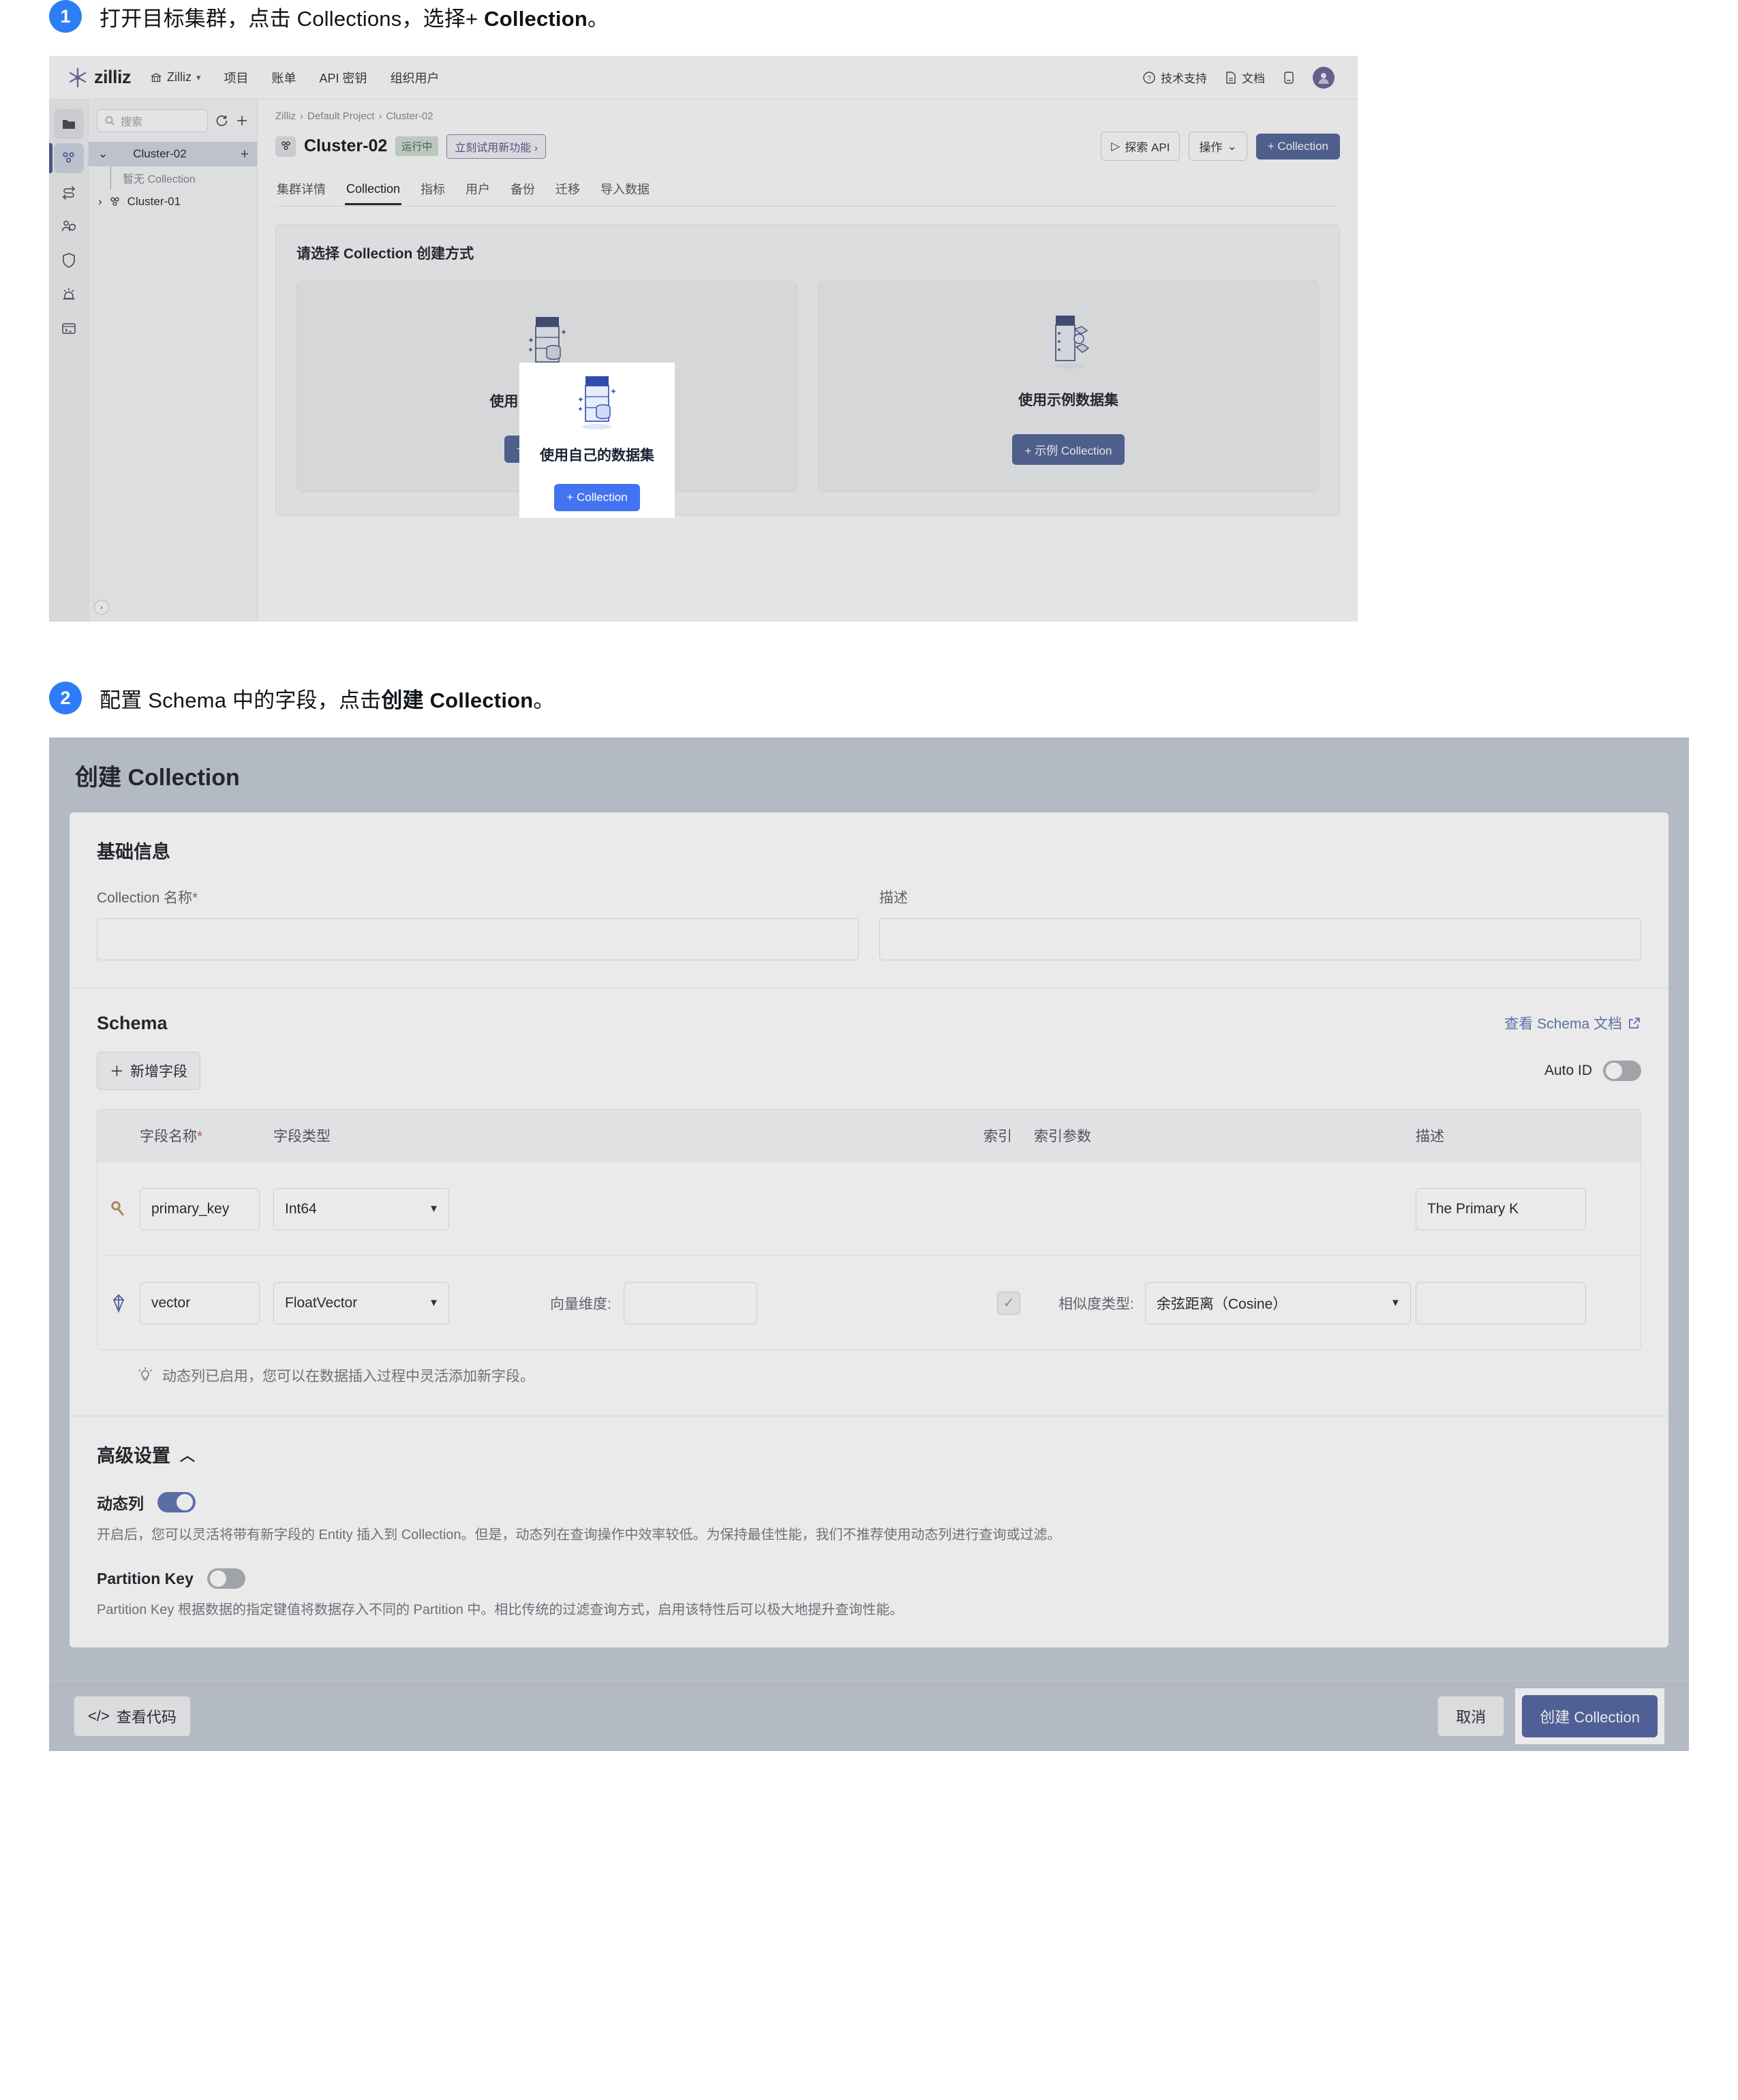  I want to click on tree-node-cluster-01: › Cluster-01, so click(173, 201).